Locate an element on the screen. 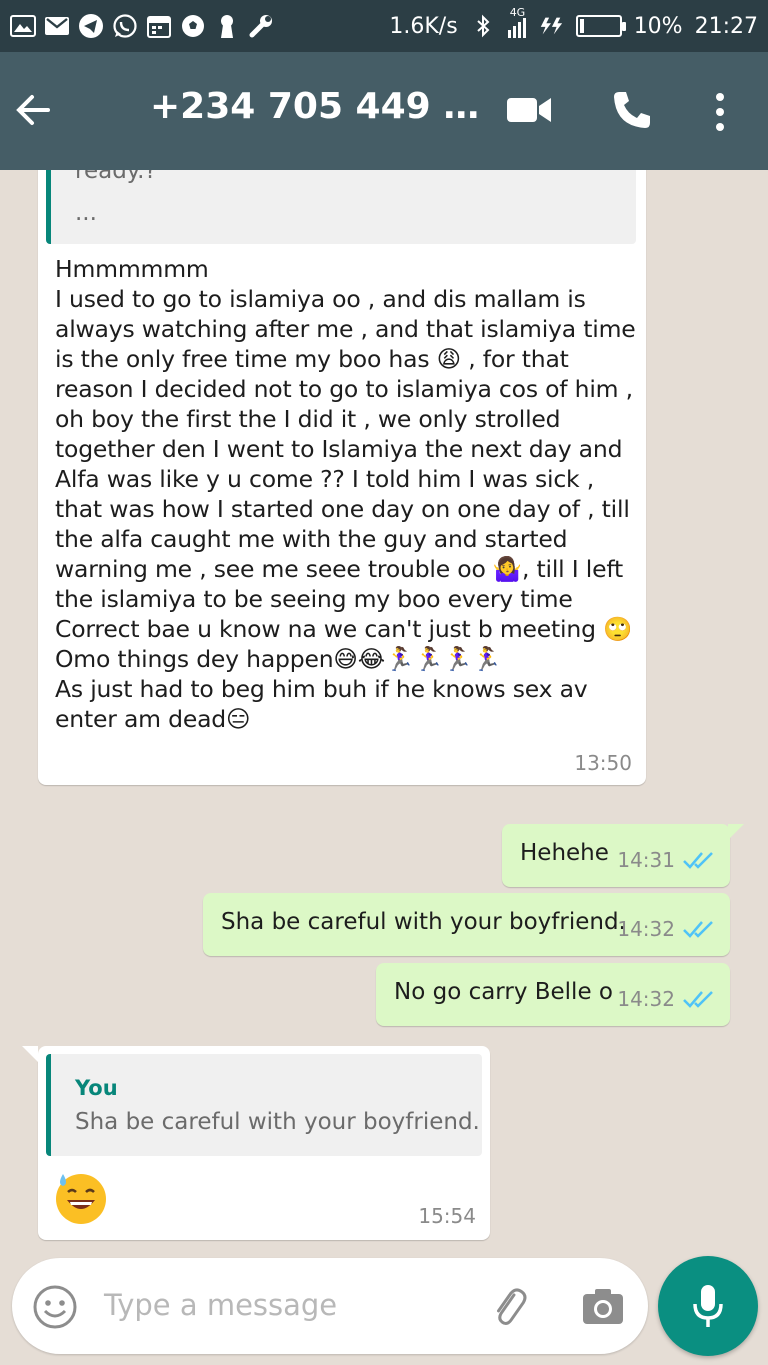 This screenshot has width=768, height=1365. battery-percent: 10% is located at coordinates (658, 26).